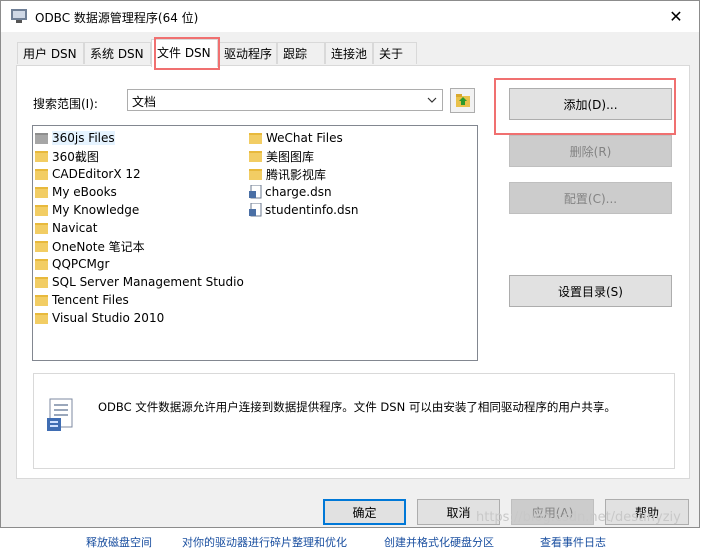  Describe the element at coordinates (287, 174) in the screenshot. I see `list-item: 腾讯影视库` at that location.